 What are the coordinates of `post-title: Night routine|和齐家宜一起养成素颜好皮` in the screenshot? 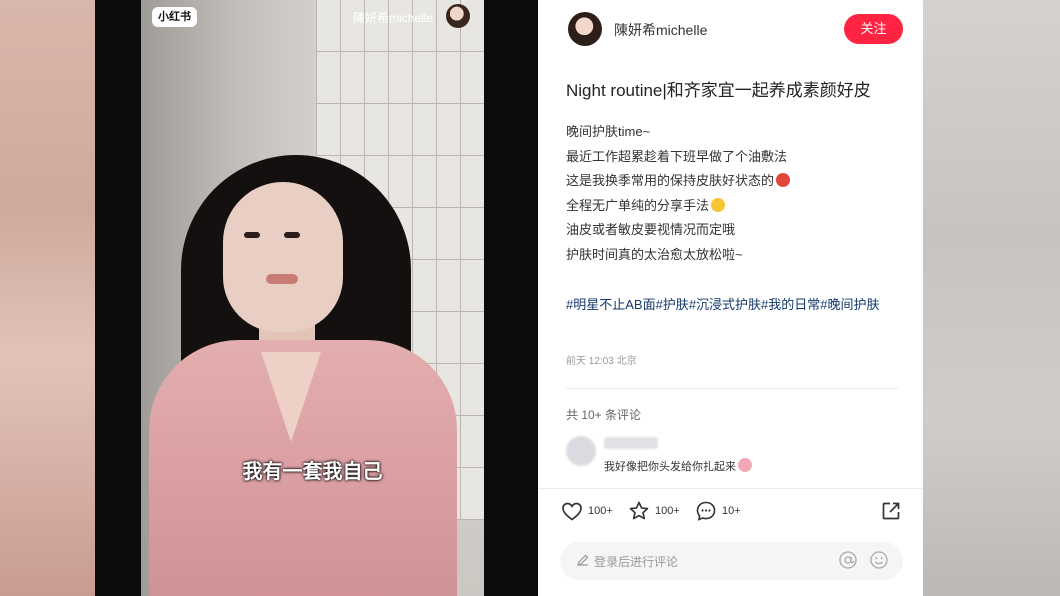 It's located at (718, 90).